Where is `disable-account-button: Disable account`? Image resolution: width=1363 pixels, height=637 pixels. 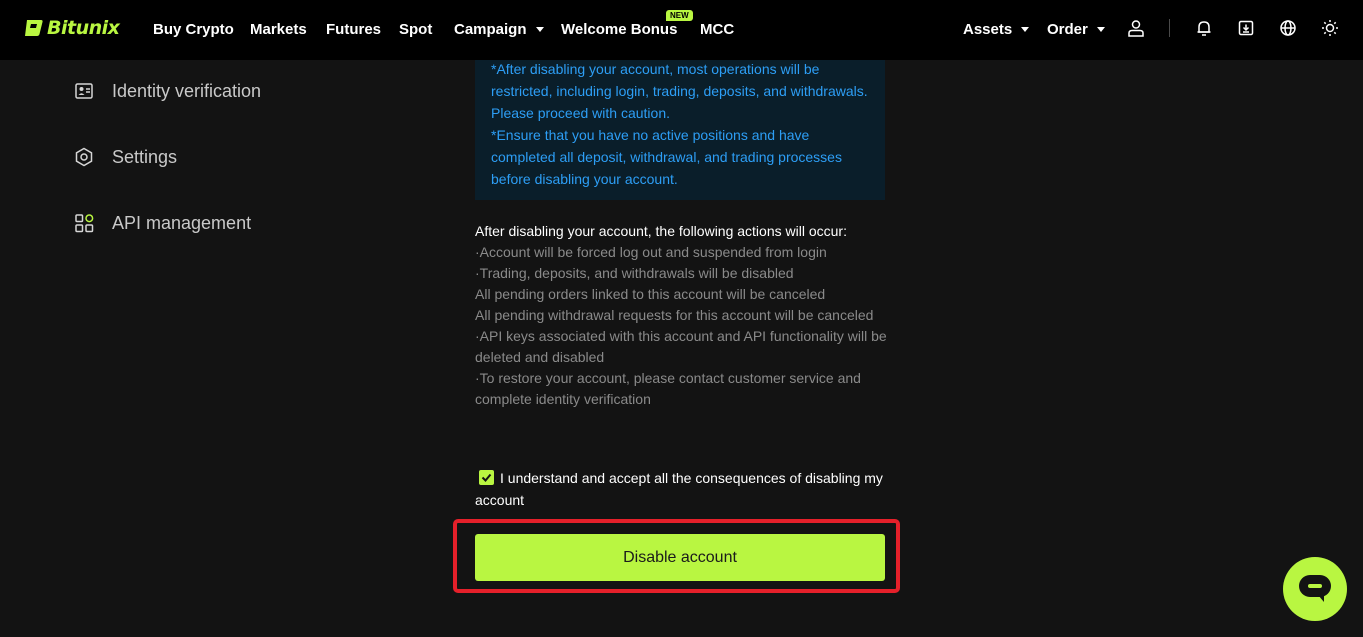 disable-account-button: Disable account is located at coordinates (680, 557).